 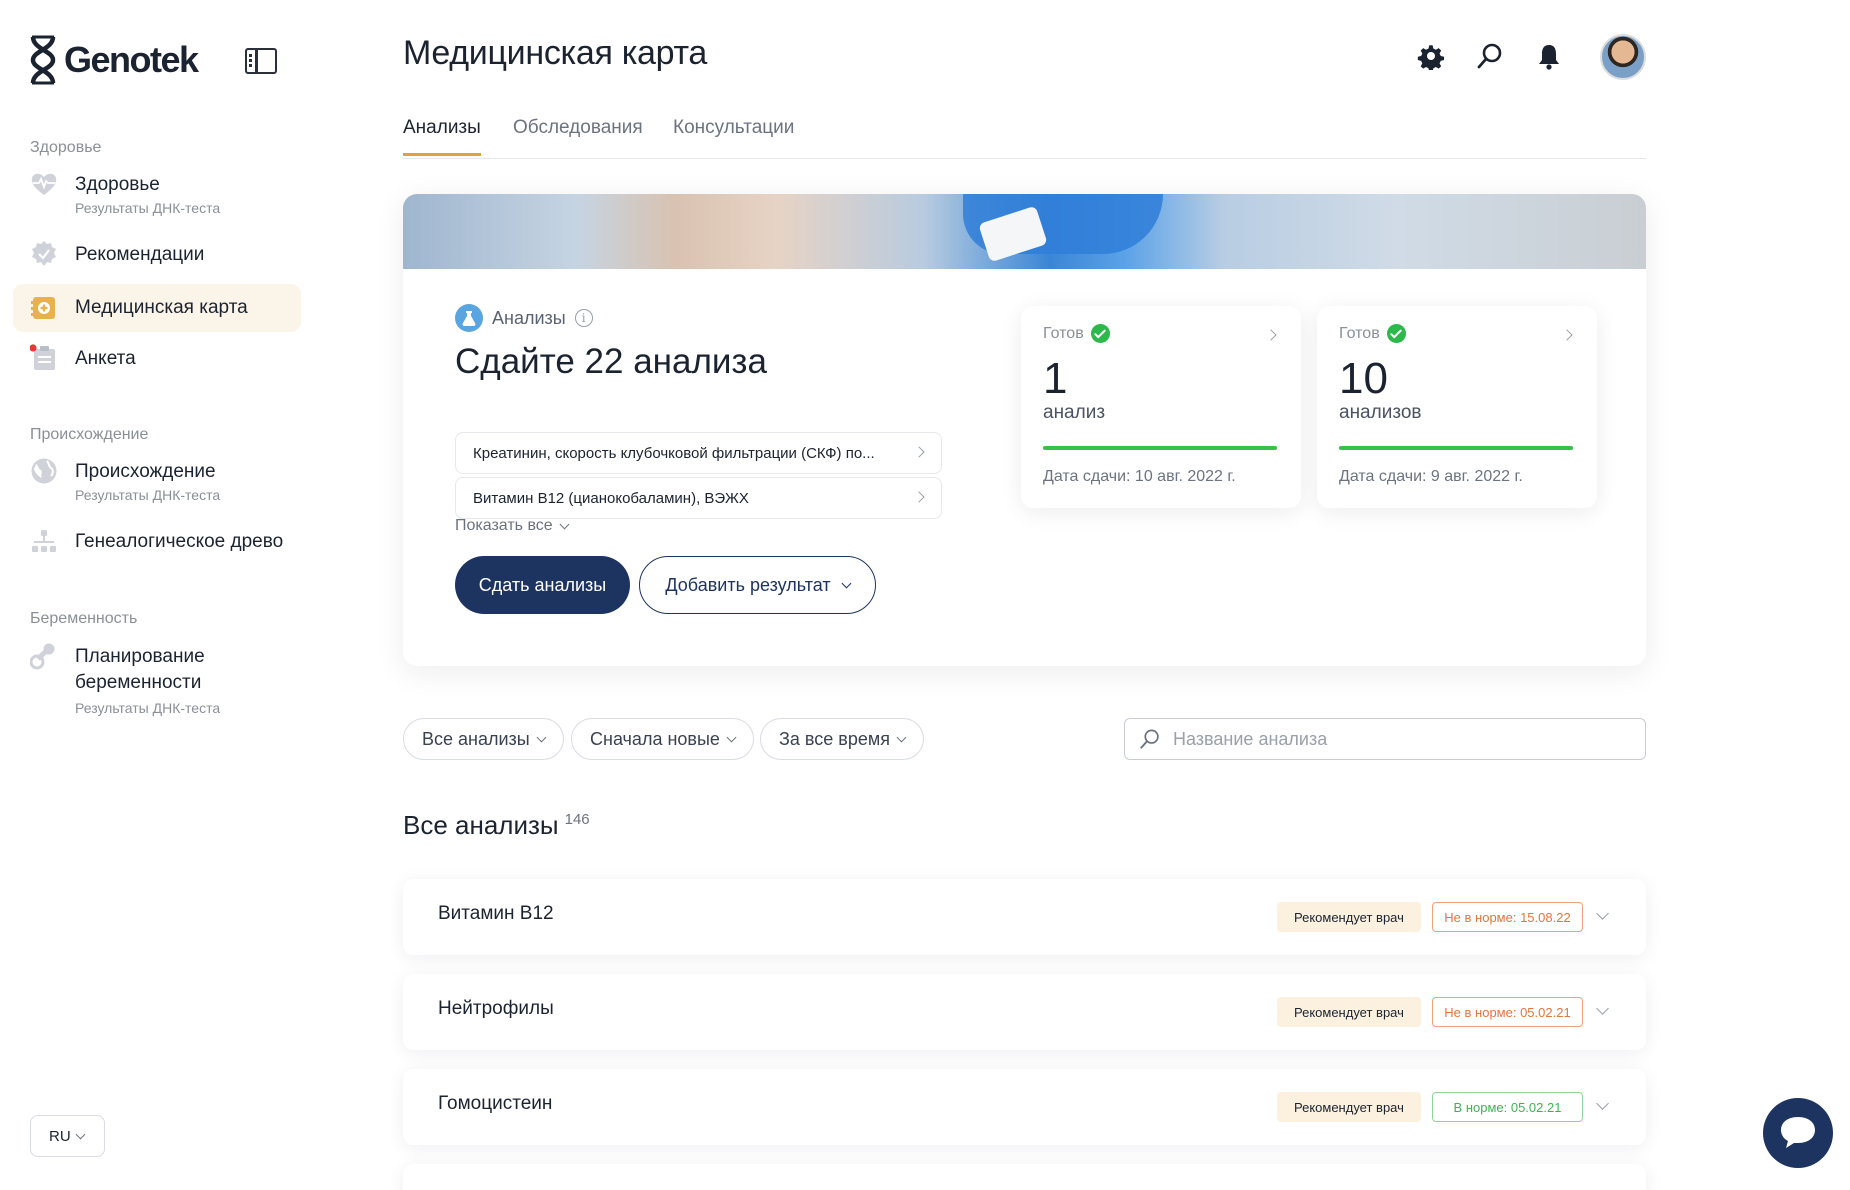 I want to click on show-all-link: Показать все, so click(x=512, y=526).